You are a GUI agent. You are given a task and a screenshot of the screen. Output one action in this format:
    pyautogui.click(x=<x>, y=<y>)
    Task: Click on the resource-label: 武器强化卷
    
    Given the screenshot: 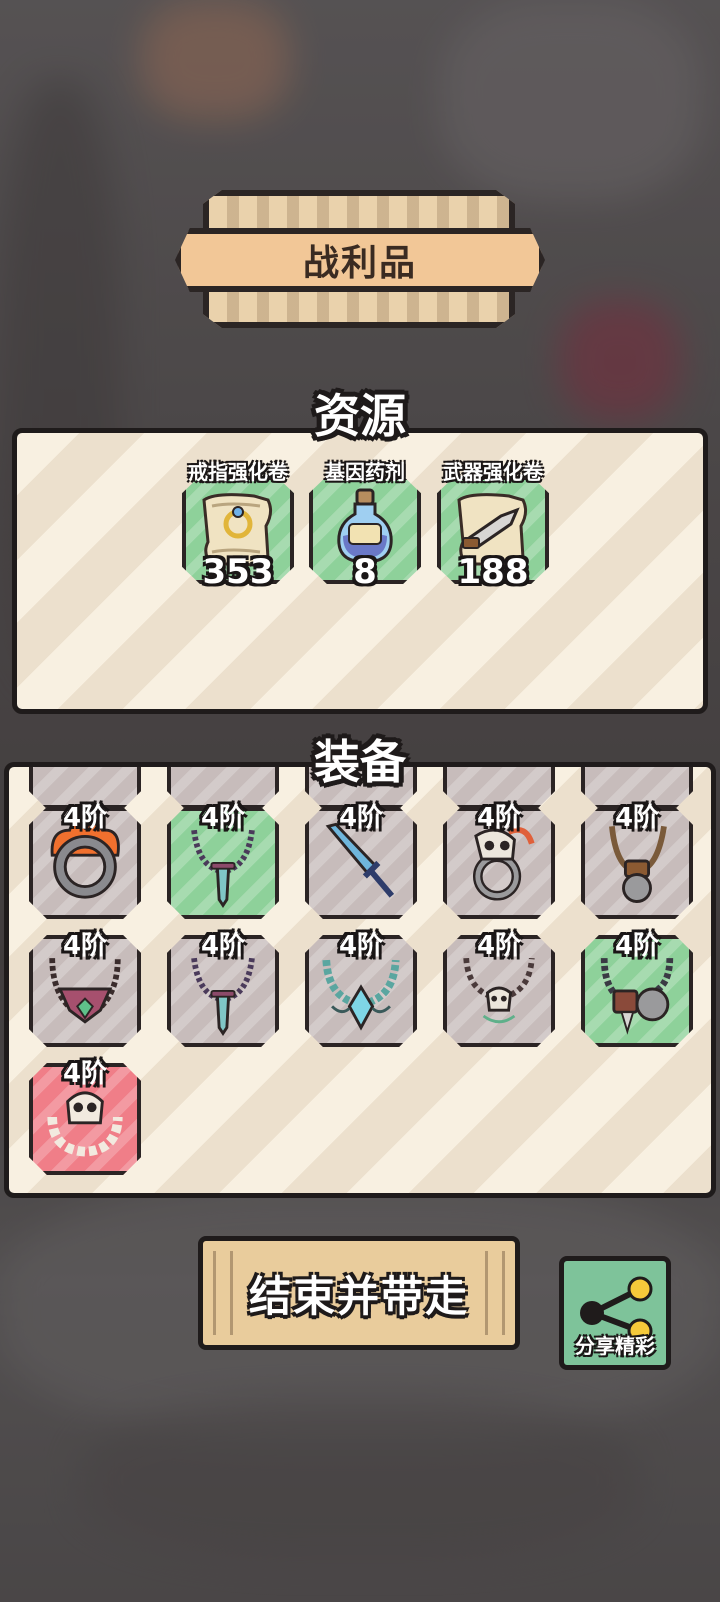 What is the action you would take?
    pyautogui.click(x=493, y=472)
    